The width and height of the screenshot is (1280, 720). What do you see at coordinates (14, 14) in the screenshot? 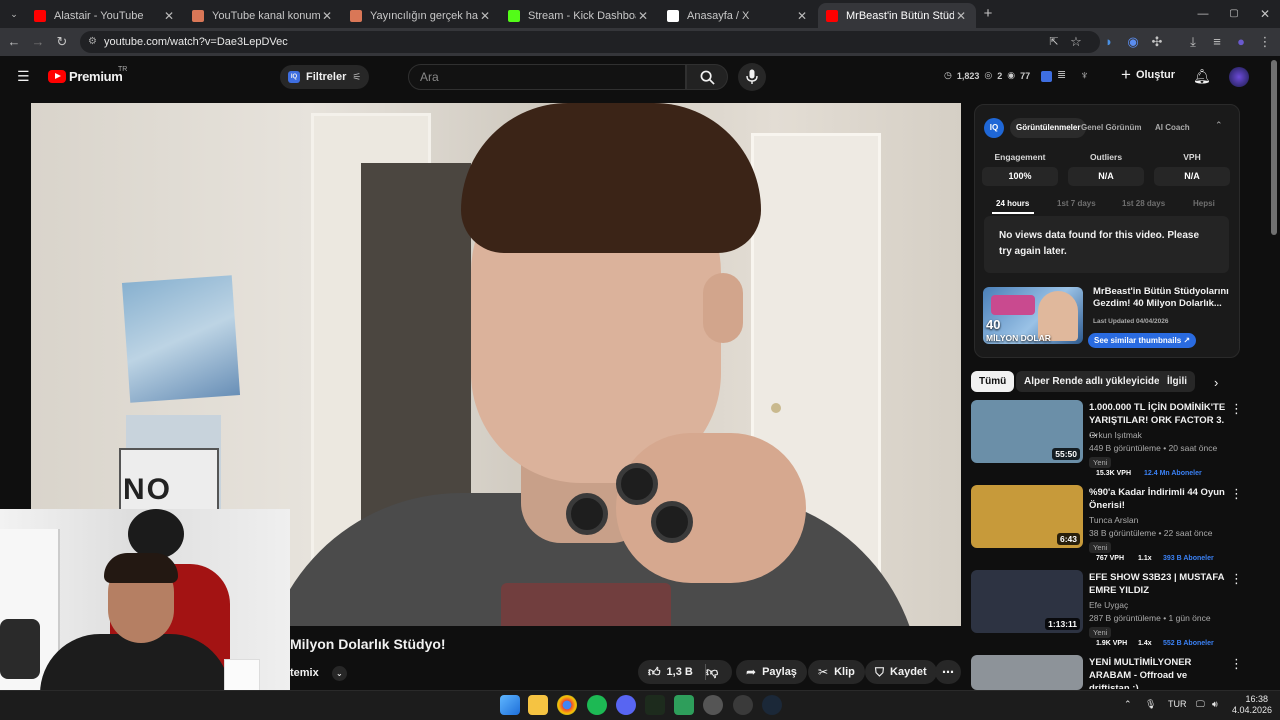
I see `tab-search-icon: ⌄` at bounding box center [14, 14].